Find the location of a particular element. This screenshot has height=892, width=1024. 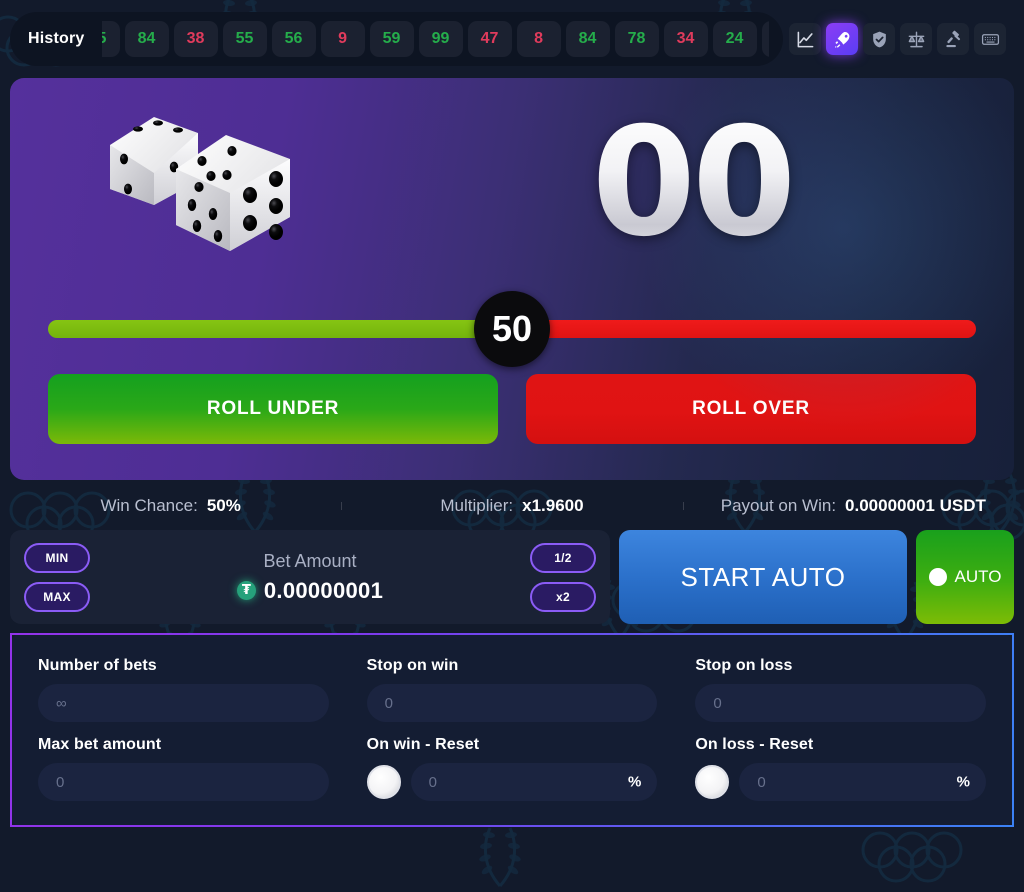

field-label: Stop on loss is located at coordinates (744, 665).